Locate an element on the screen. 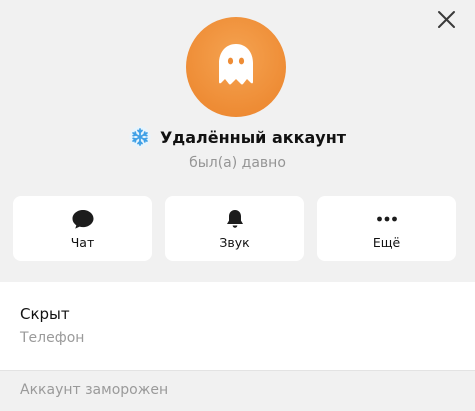  close-button is located at coordinates (446, 20).